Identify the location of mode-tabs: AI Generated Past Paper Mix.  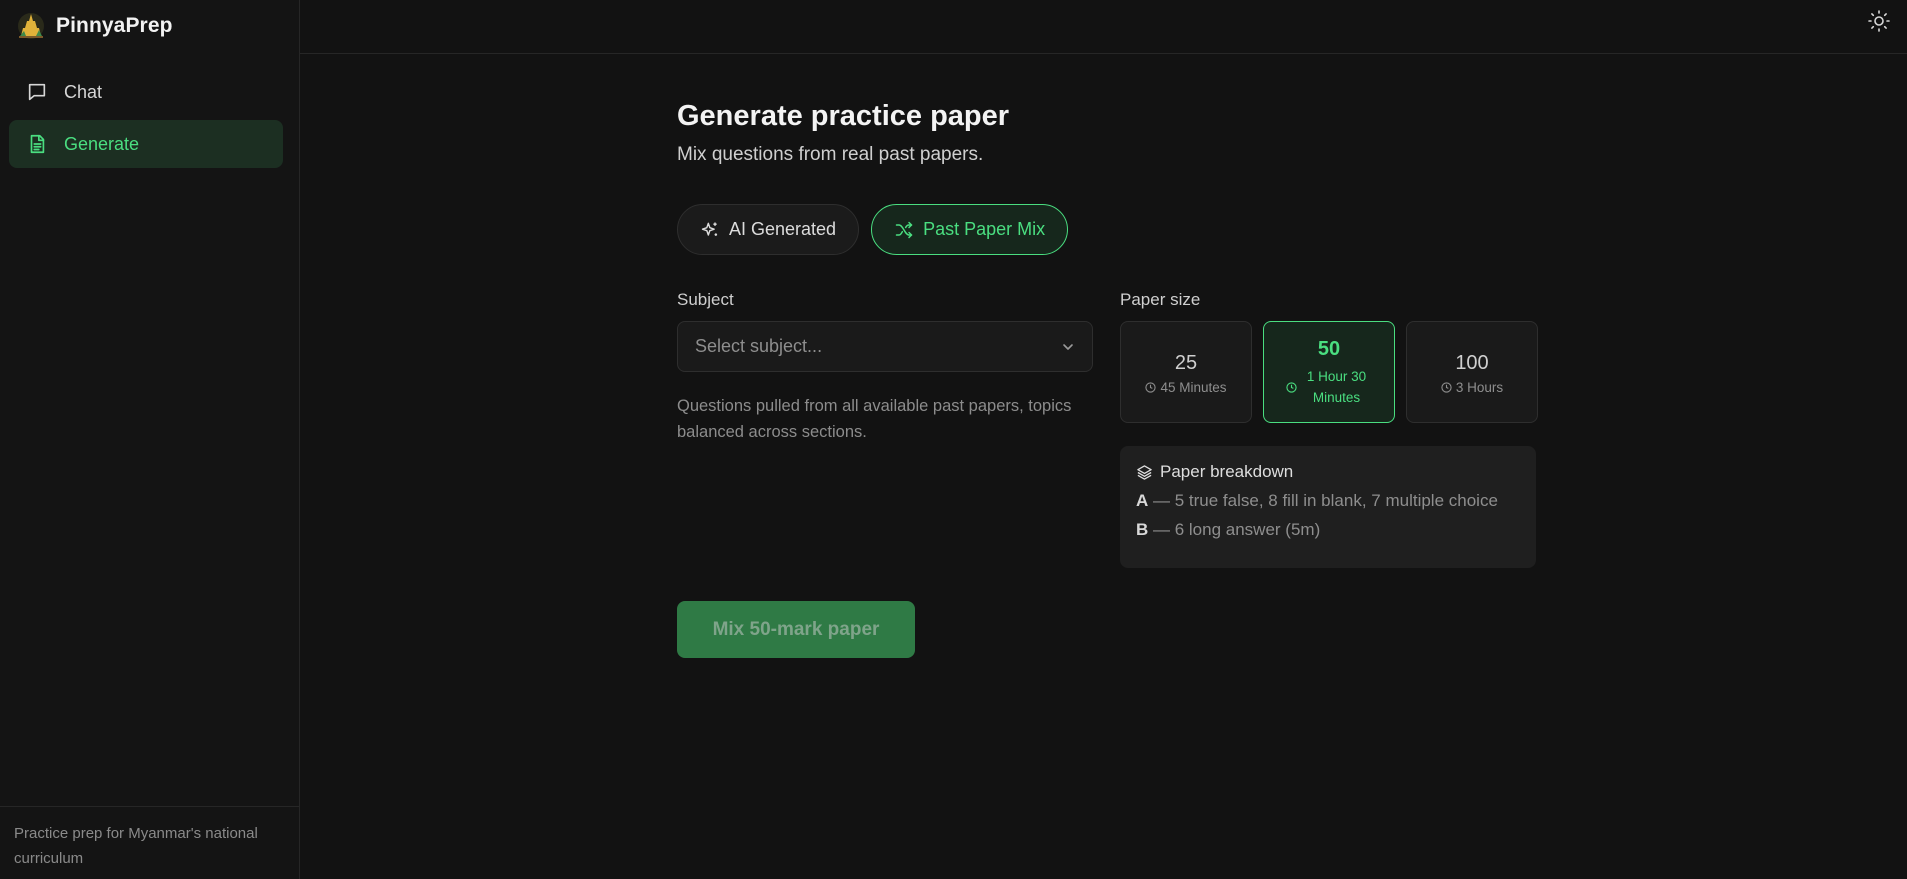
(873, 229).